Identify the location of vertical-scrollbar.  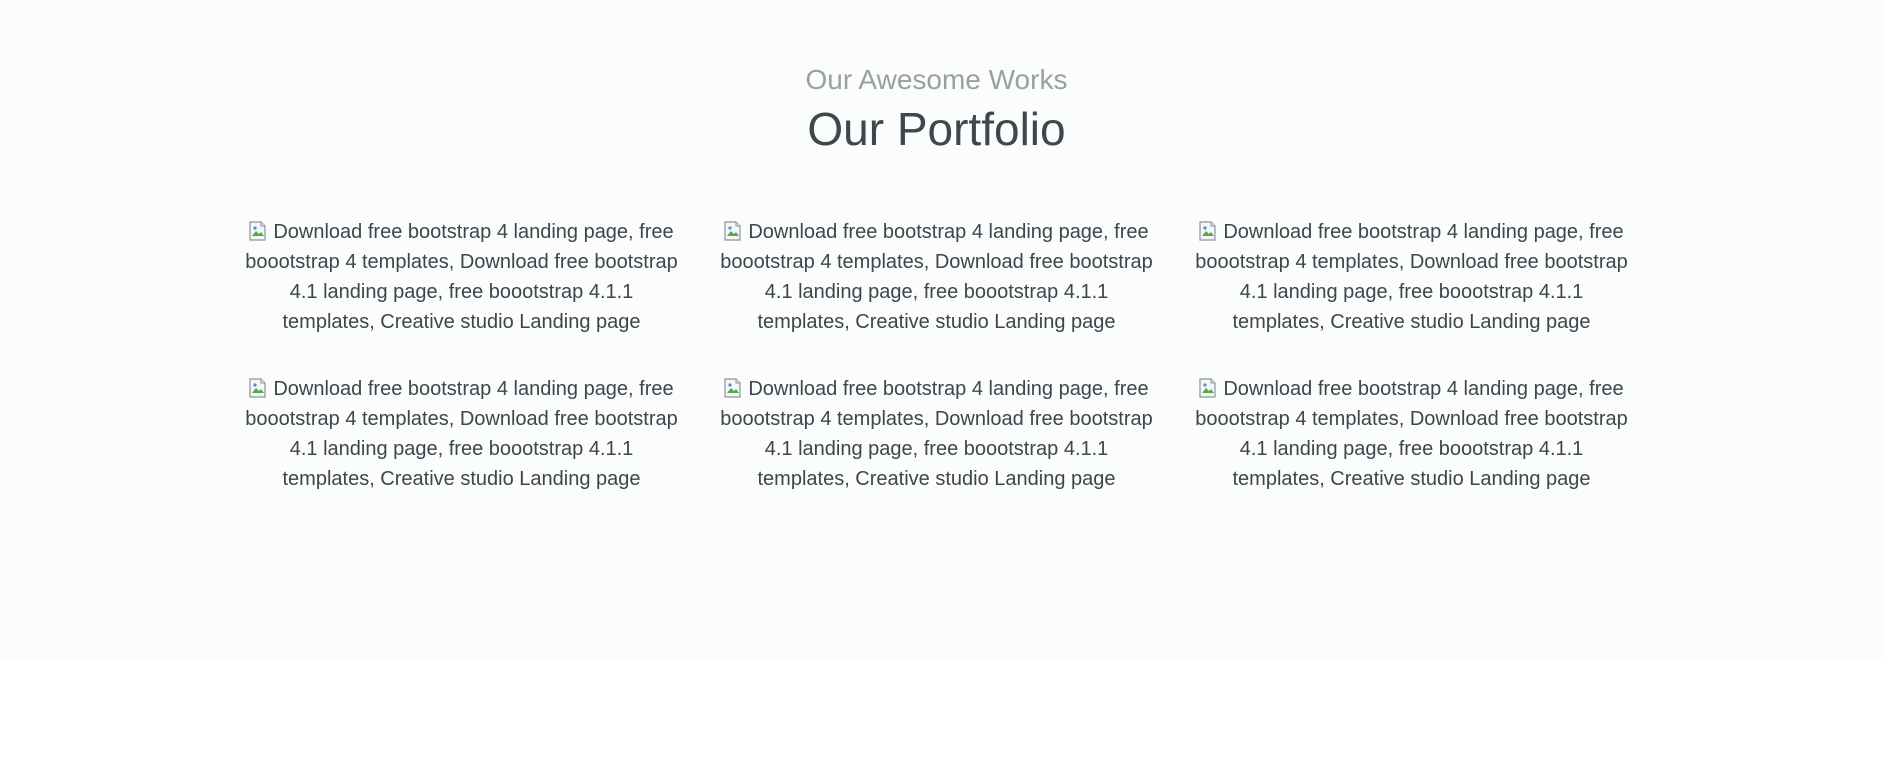
(1893, 381).